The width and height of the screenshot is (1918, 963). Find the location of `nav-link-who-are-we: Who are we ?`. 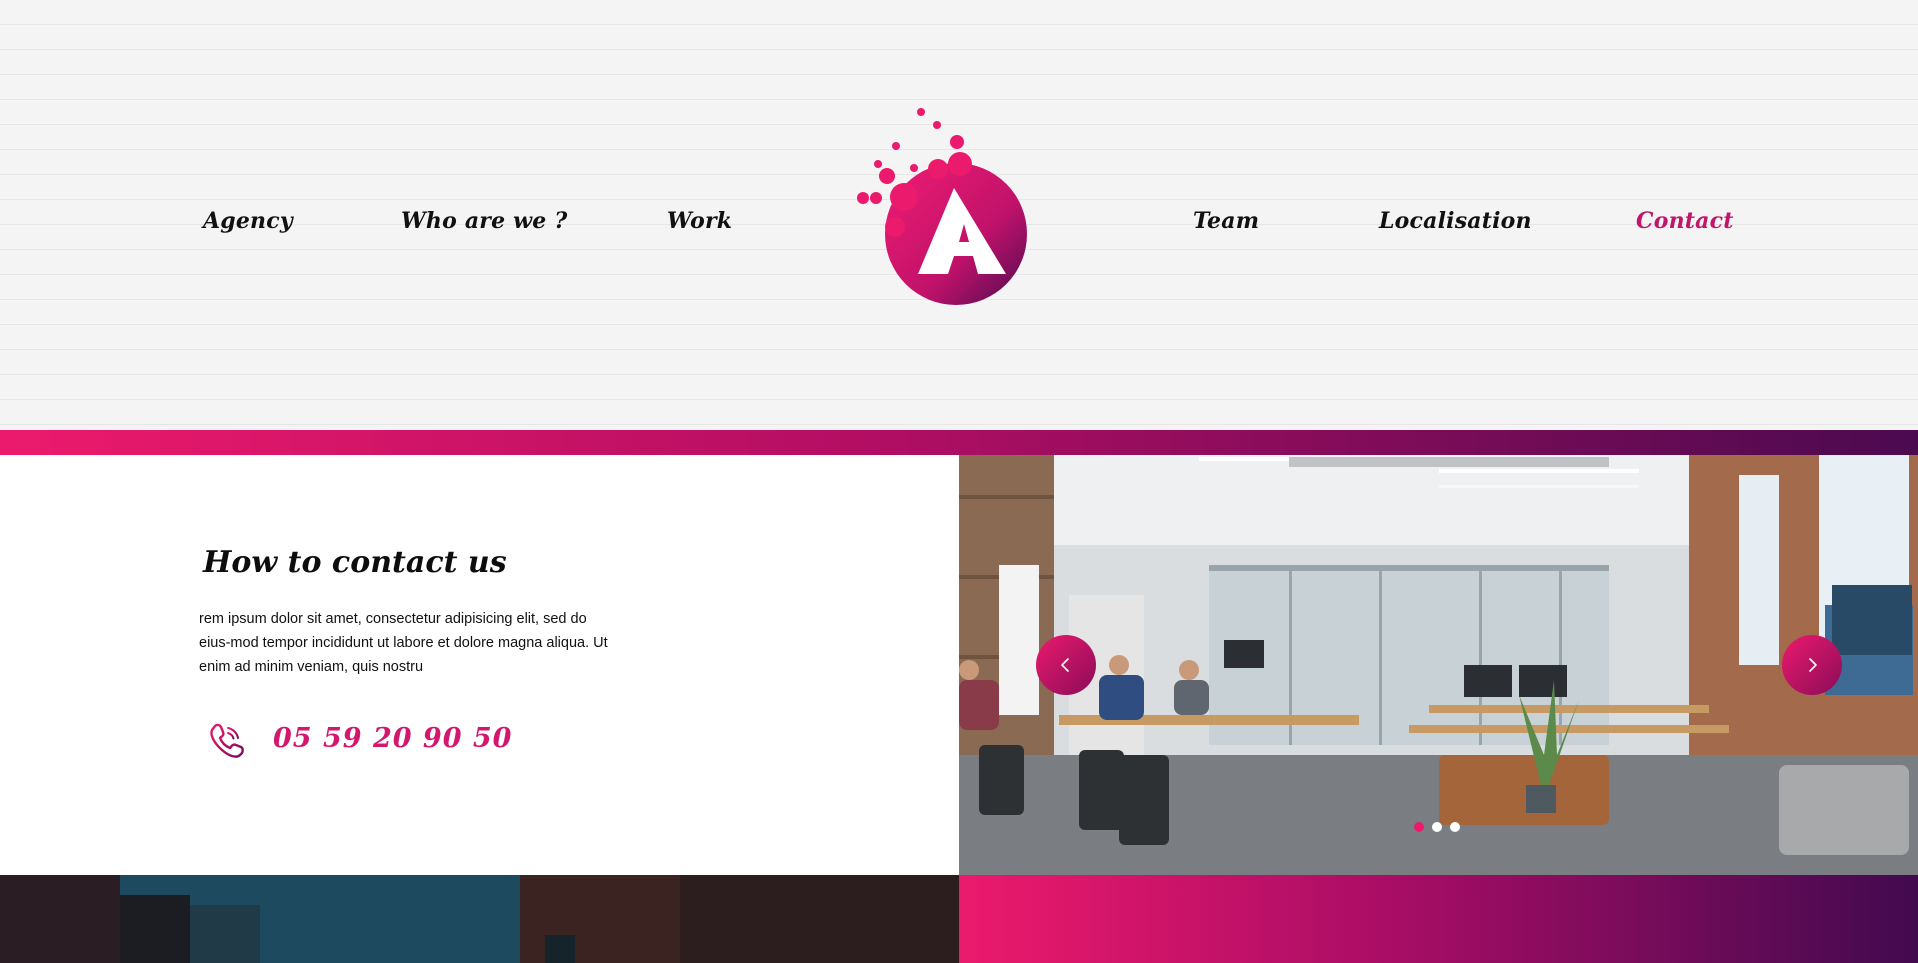

nav-link-who-are-we: Who are we ? is located at coordinates (484, 221).